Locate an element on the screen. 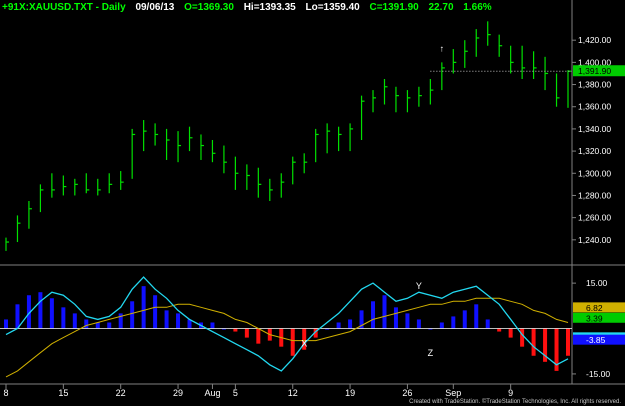 This screenshot has width=625, height=406. date-label: 09/06/13 is located at coordinates (155, 7).